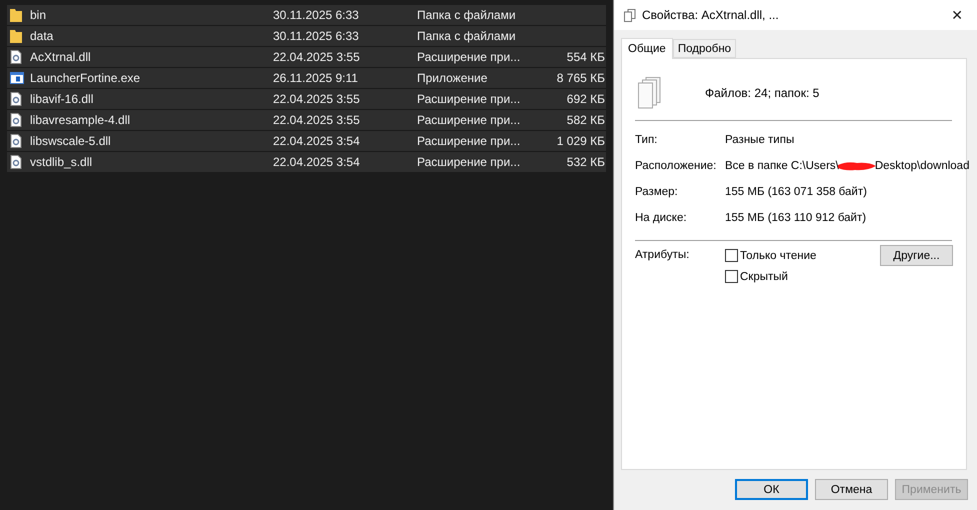  What do you see at coordinates (661, 218) in the screenshot?
I see `property-label: На диске:` at bounding box center [661, 218].